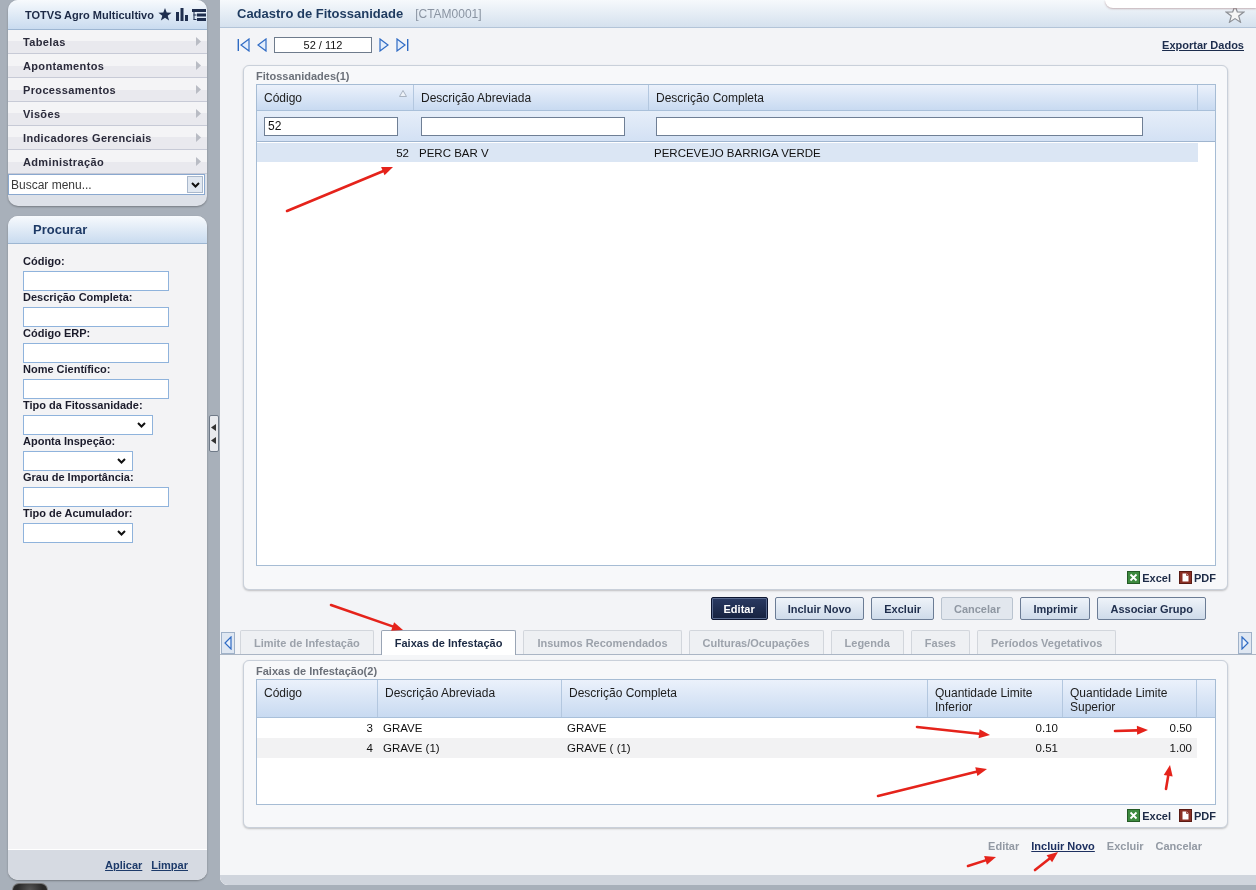 The width and height of the screenshot is (1256, 890). I want to click on bar-chart-icon, so click(181, 14).